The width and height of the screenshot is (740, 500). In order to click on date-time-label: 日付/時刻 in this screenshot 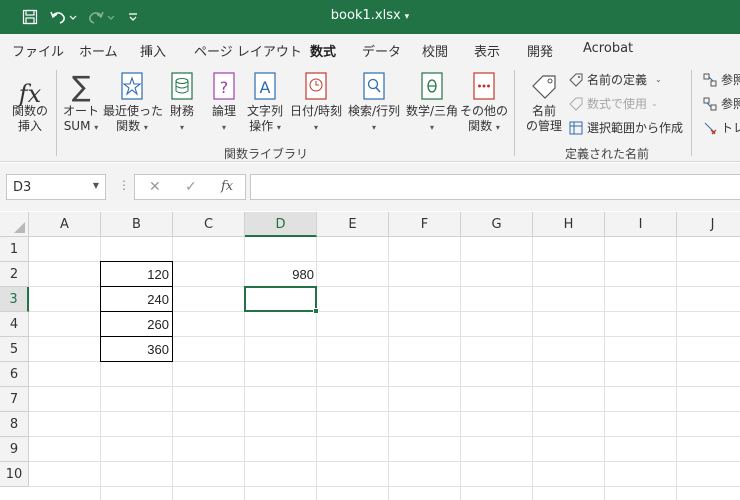, I will do `click(316, 111)`.